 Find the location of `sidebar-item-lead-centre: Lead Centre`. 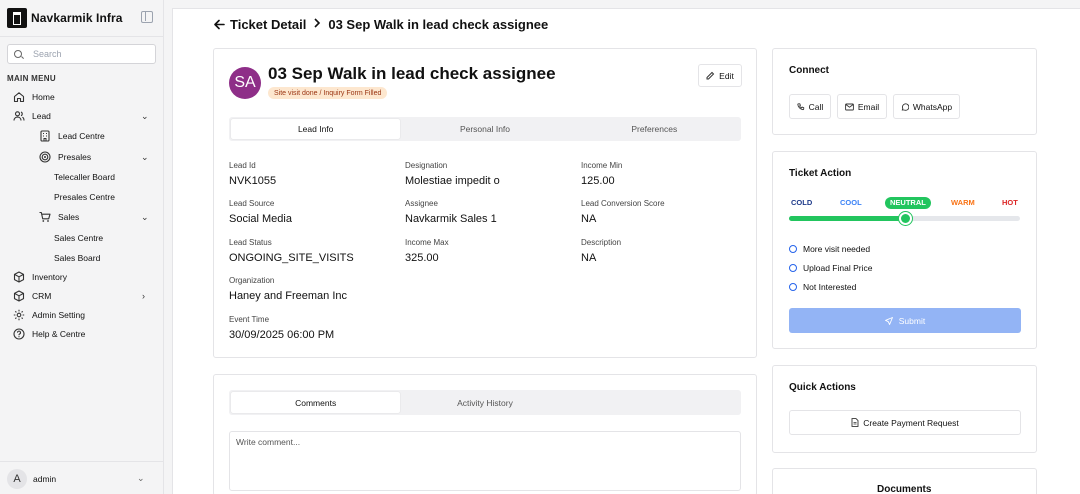

sidebar-item-lead-centre: Lead Centre is located at coordinates (72, 136).